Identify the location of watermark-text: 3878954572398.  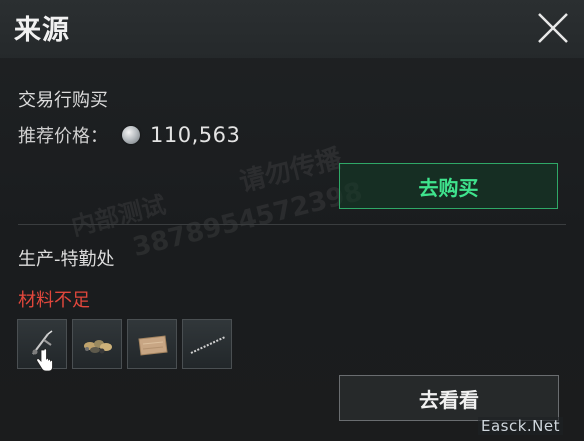
(247, 220).